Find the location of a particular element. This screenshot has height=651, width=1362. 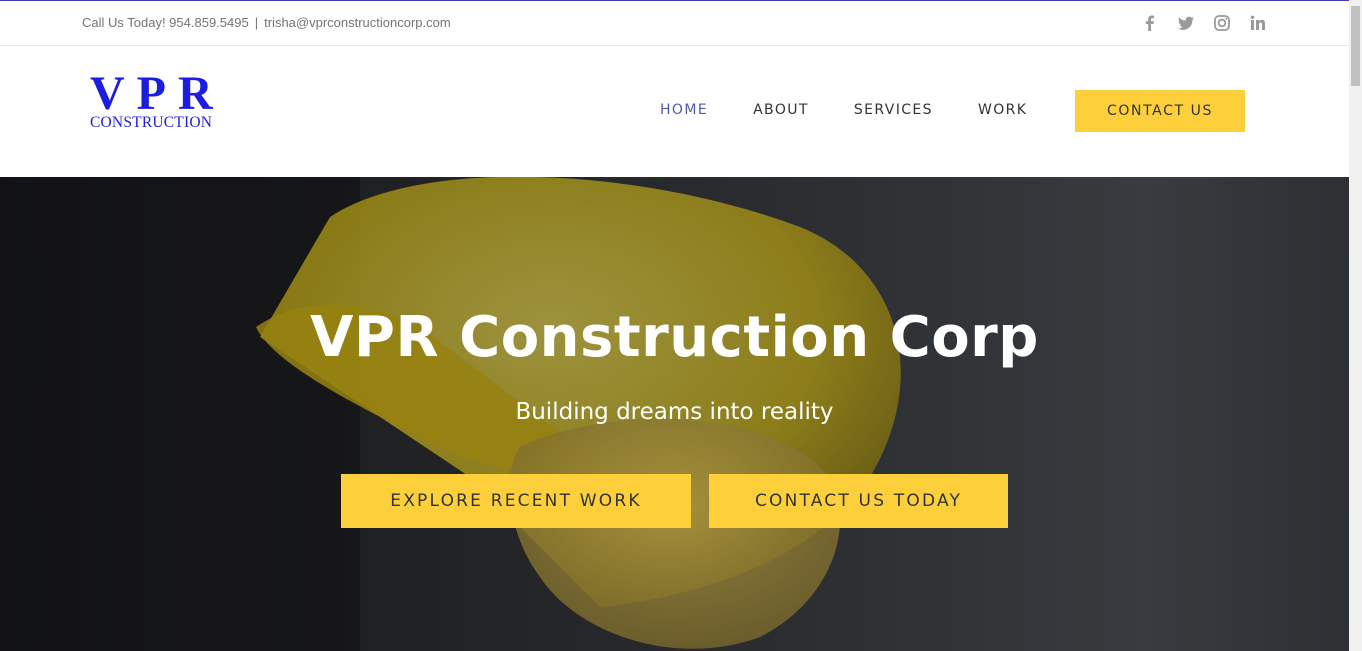

nav-home: HOME is located at coordinates (684, 110).